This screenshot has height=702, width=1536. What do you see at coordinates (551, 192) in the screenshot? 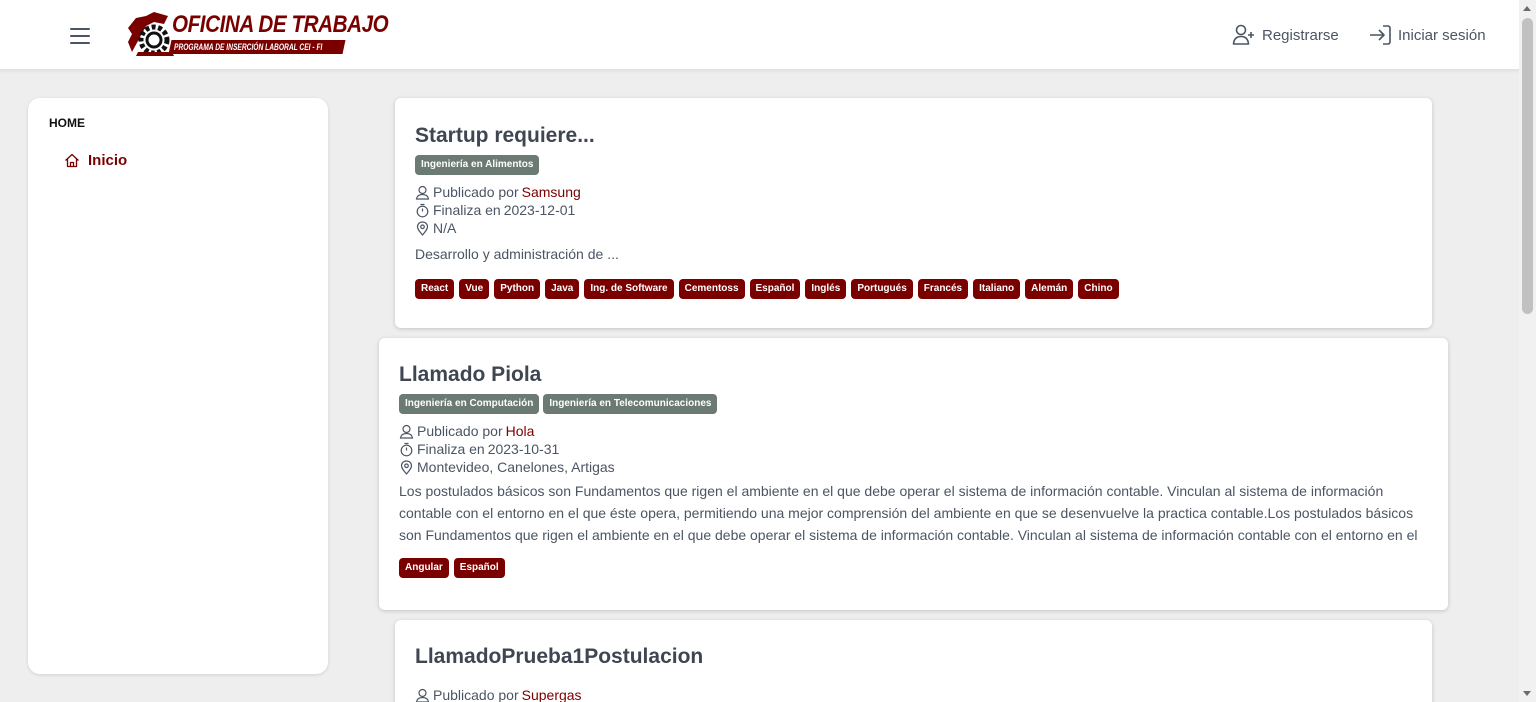
I see `company-link: Samsung` at bounding box center [551, 192].